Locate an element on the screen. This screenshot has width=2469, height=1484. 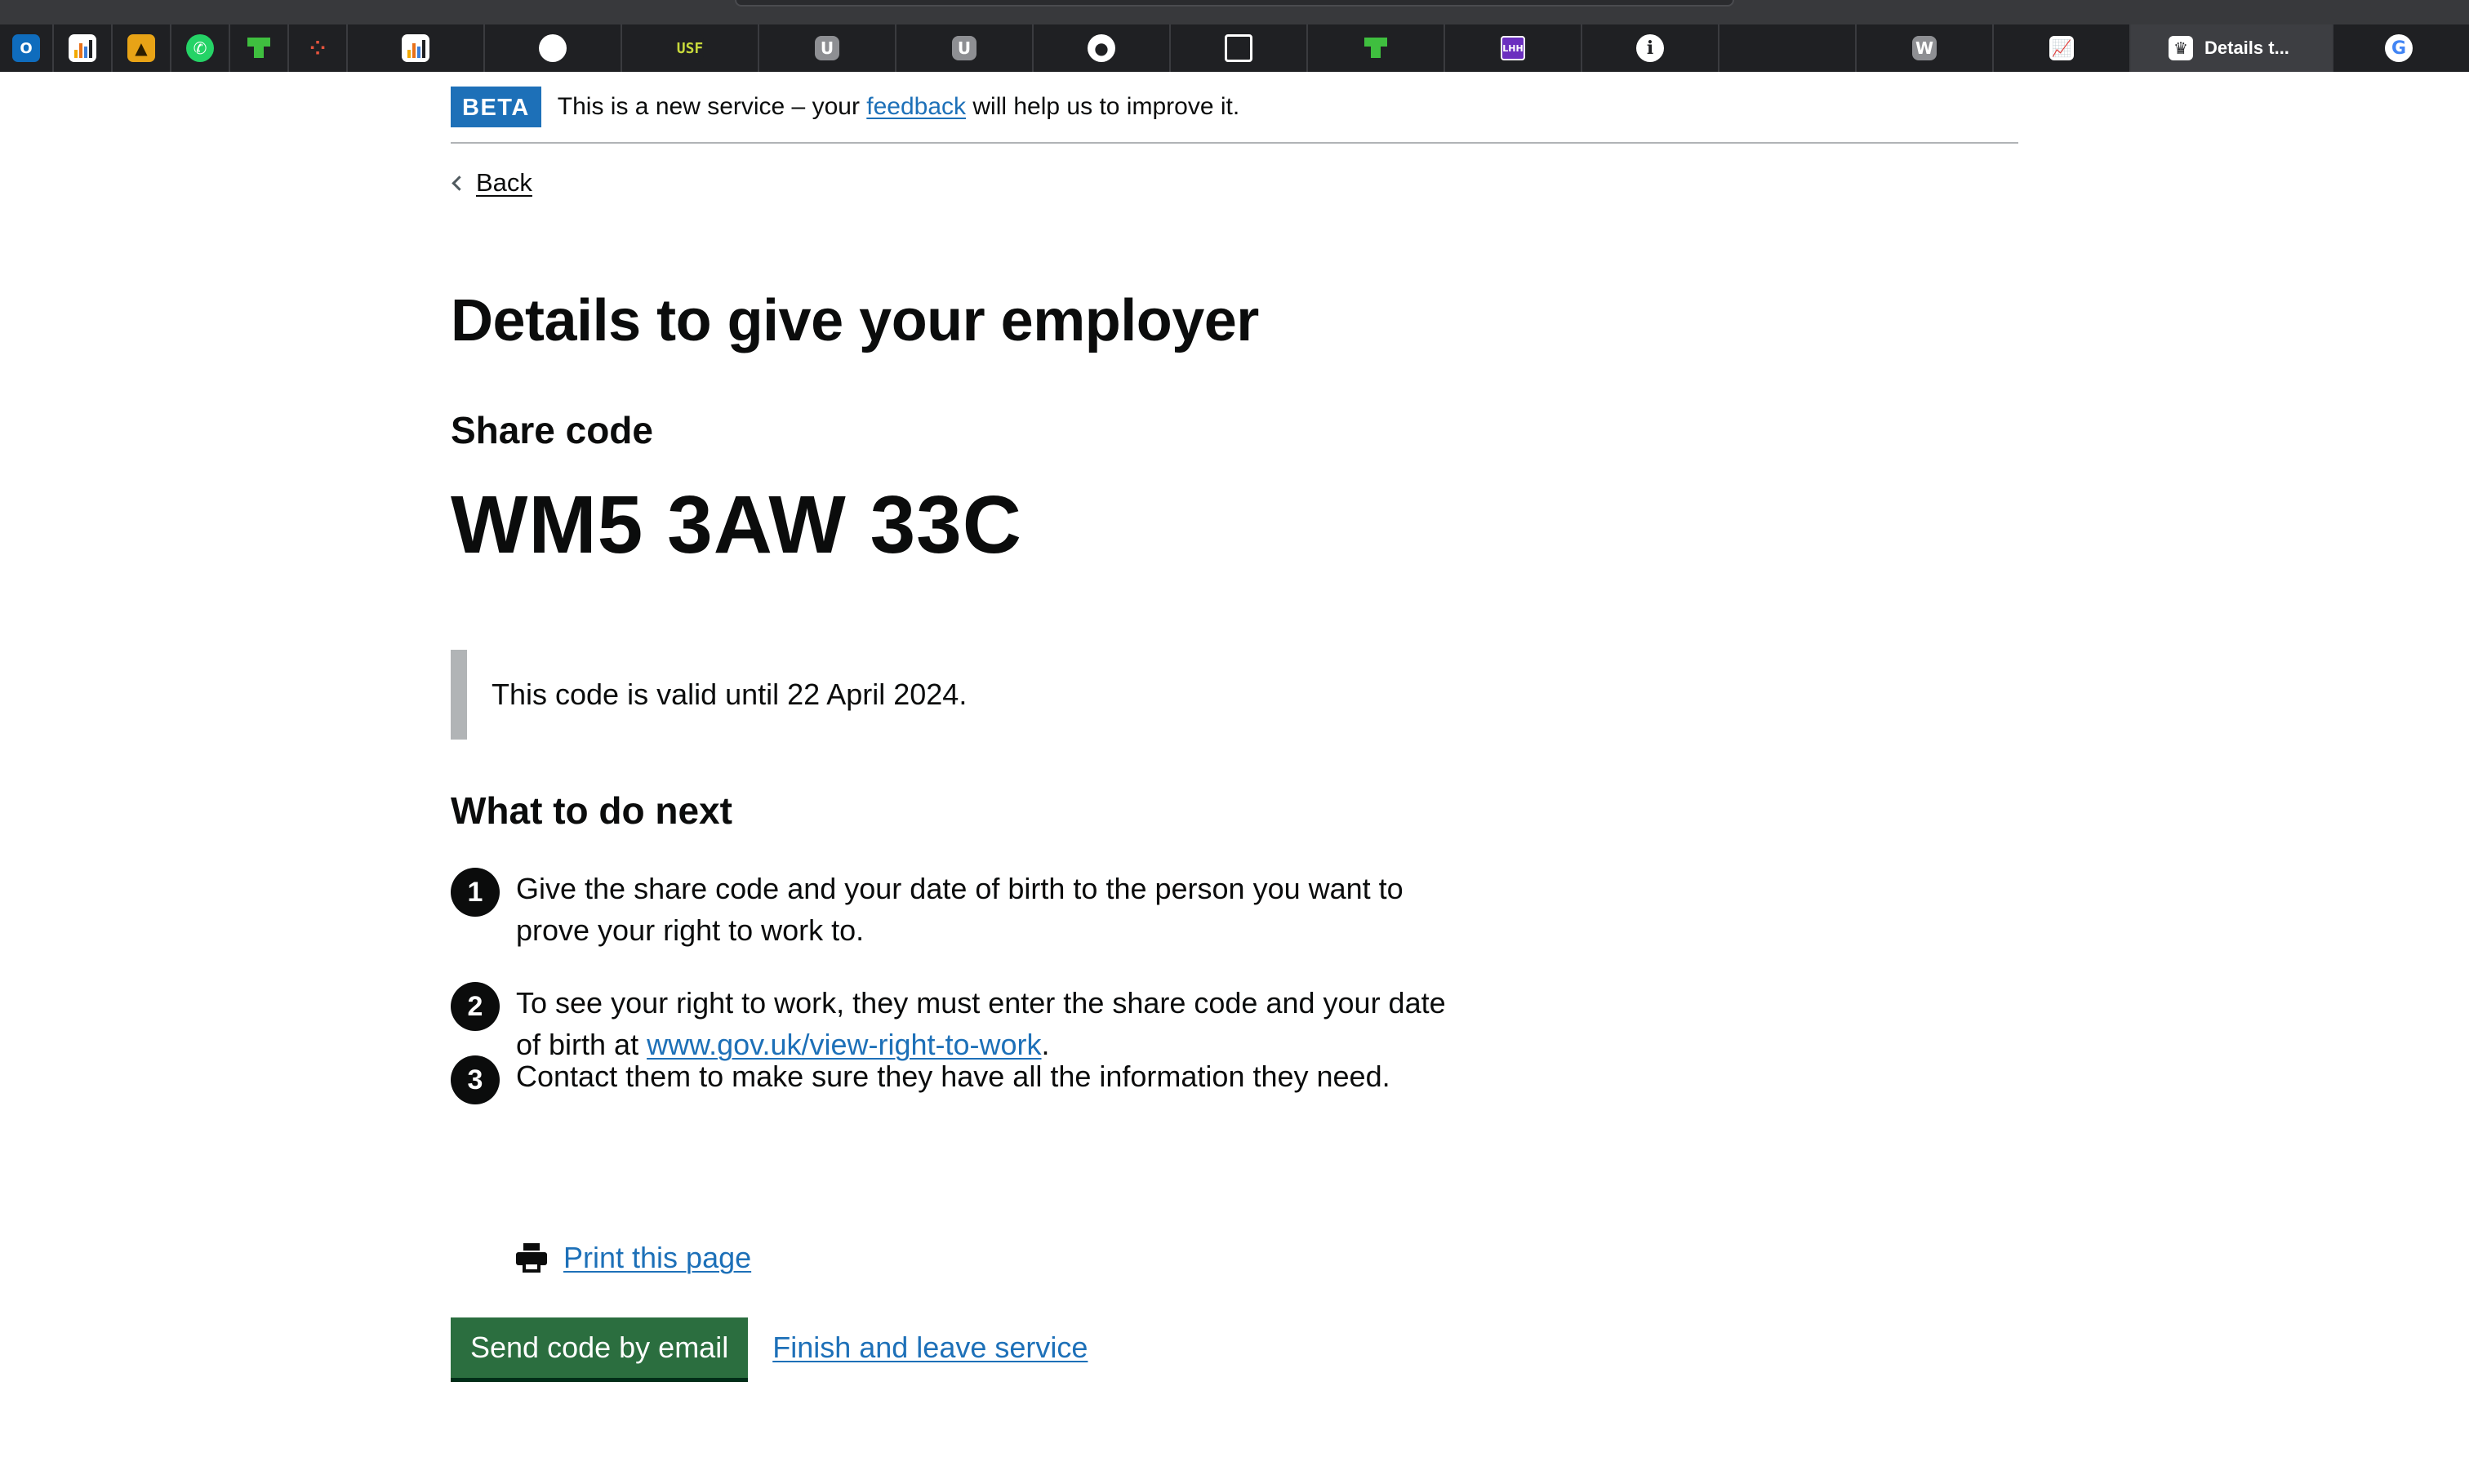
tab-dotted-chart: ⁘ is located at coordinates (318, 48).